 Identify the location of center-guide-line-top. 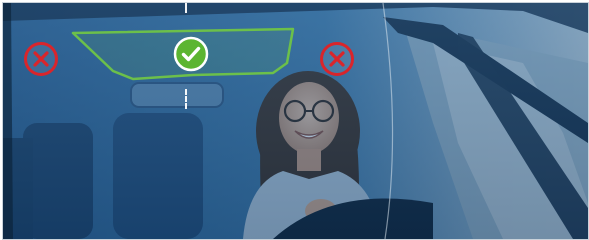
(186, 8).